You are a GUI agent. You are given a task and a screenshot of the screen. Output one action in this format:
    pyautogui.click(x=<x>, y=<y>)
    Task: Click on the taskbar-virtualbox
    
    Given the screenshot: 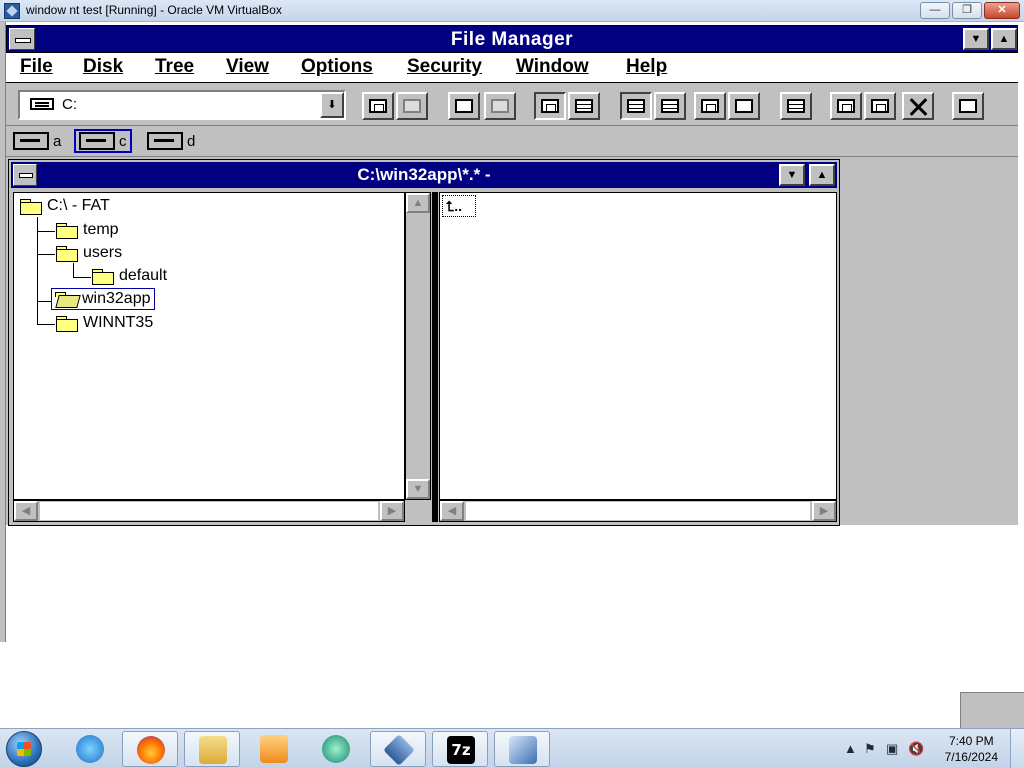 What is the action you would take?
    pyautogui.click(x=398, y=749)
    